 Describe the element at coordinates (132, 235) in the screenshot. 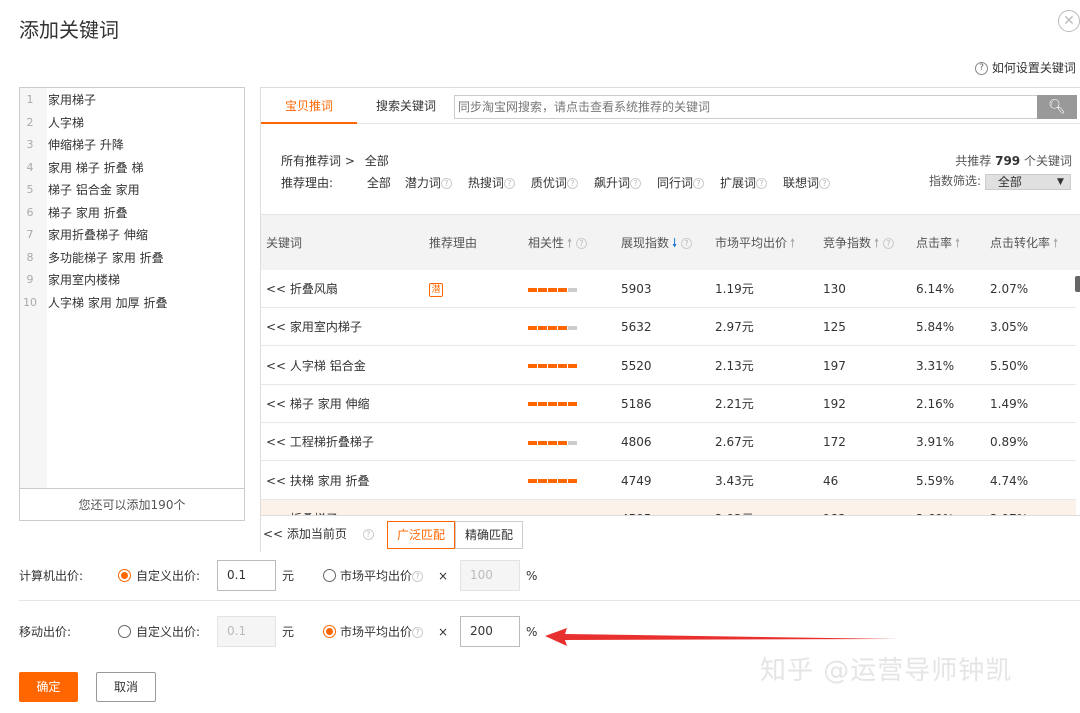

I see `list-item: 7 家用折叠梯子 伸缩` at that location.